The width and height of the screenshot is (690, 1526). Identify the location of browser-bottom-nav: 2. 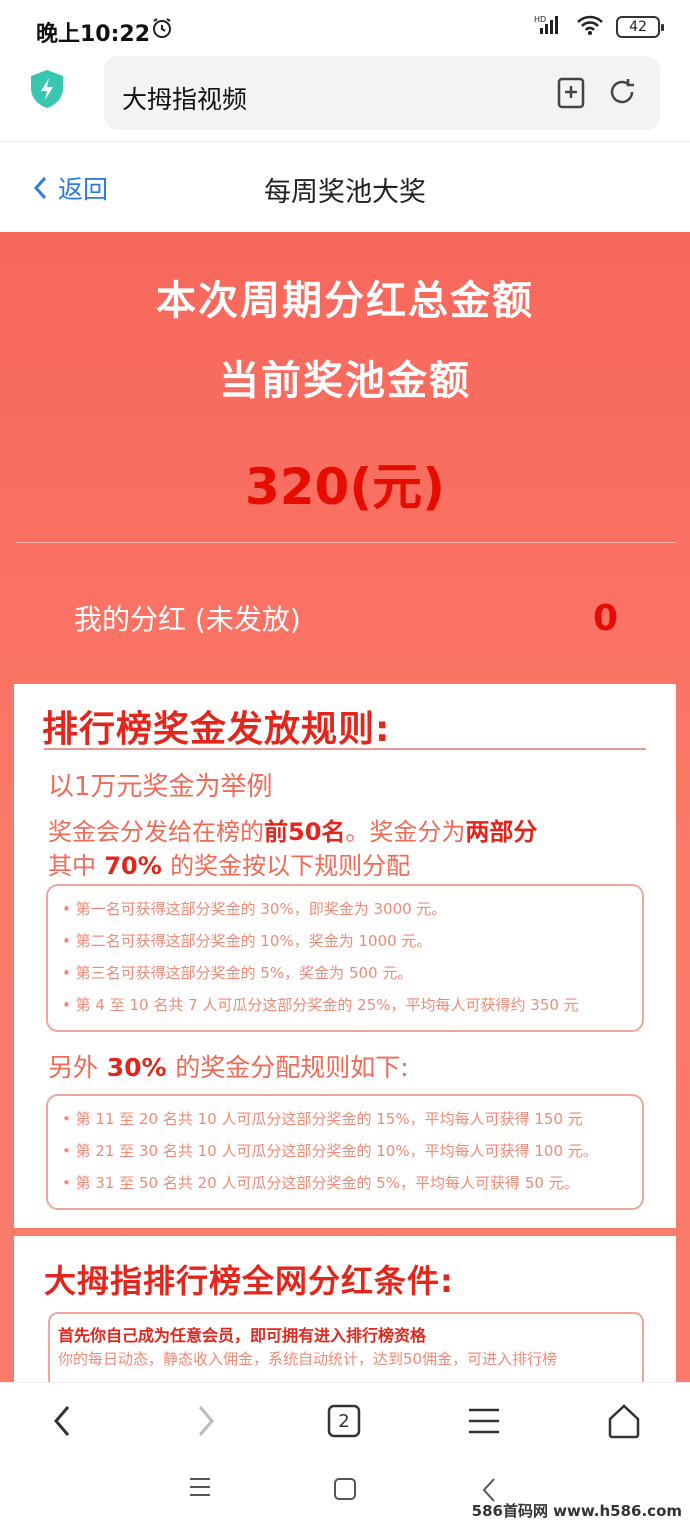
(345, 1420).